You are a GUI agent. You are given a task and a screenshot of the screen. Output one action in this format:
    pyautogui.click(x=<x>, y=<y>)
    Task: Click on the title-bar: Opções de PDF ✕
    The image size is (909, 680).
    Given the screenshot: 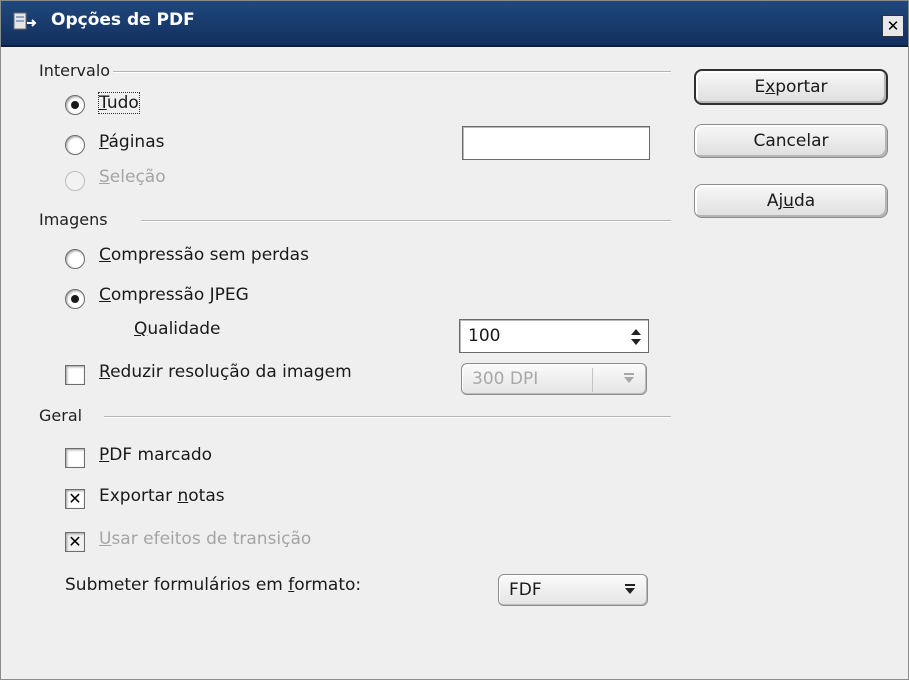 What is the action you would take?
    pyautogui.click(x=454, y=24)
    